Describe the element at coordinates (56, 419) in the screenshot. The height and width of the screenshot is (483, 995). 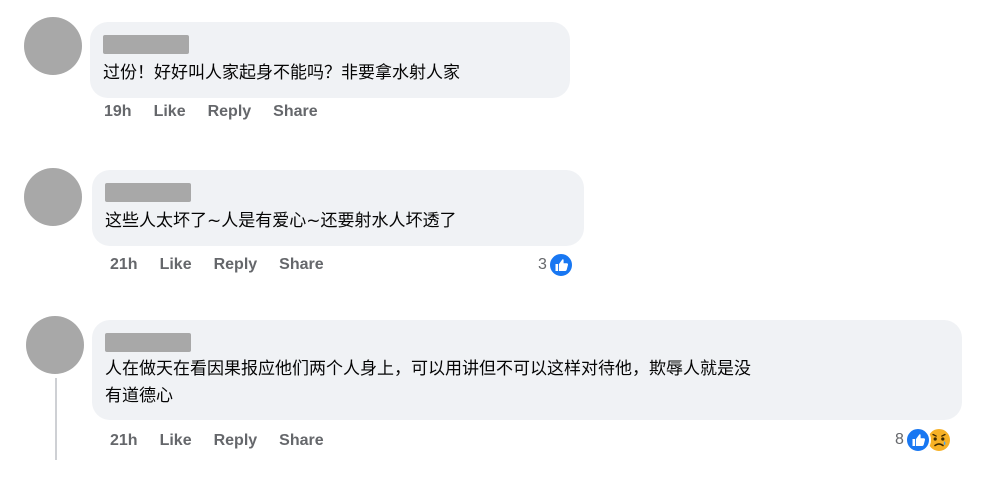
I see `thread-line` at that location.